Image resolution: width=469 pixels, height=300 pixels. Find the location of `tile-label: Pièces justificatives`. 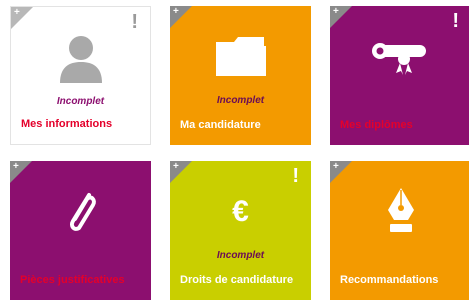

tile-label: Pièces justificatives is located at coordinates (72, 280).